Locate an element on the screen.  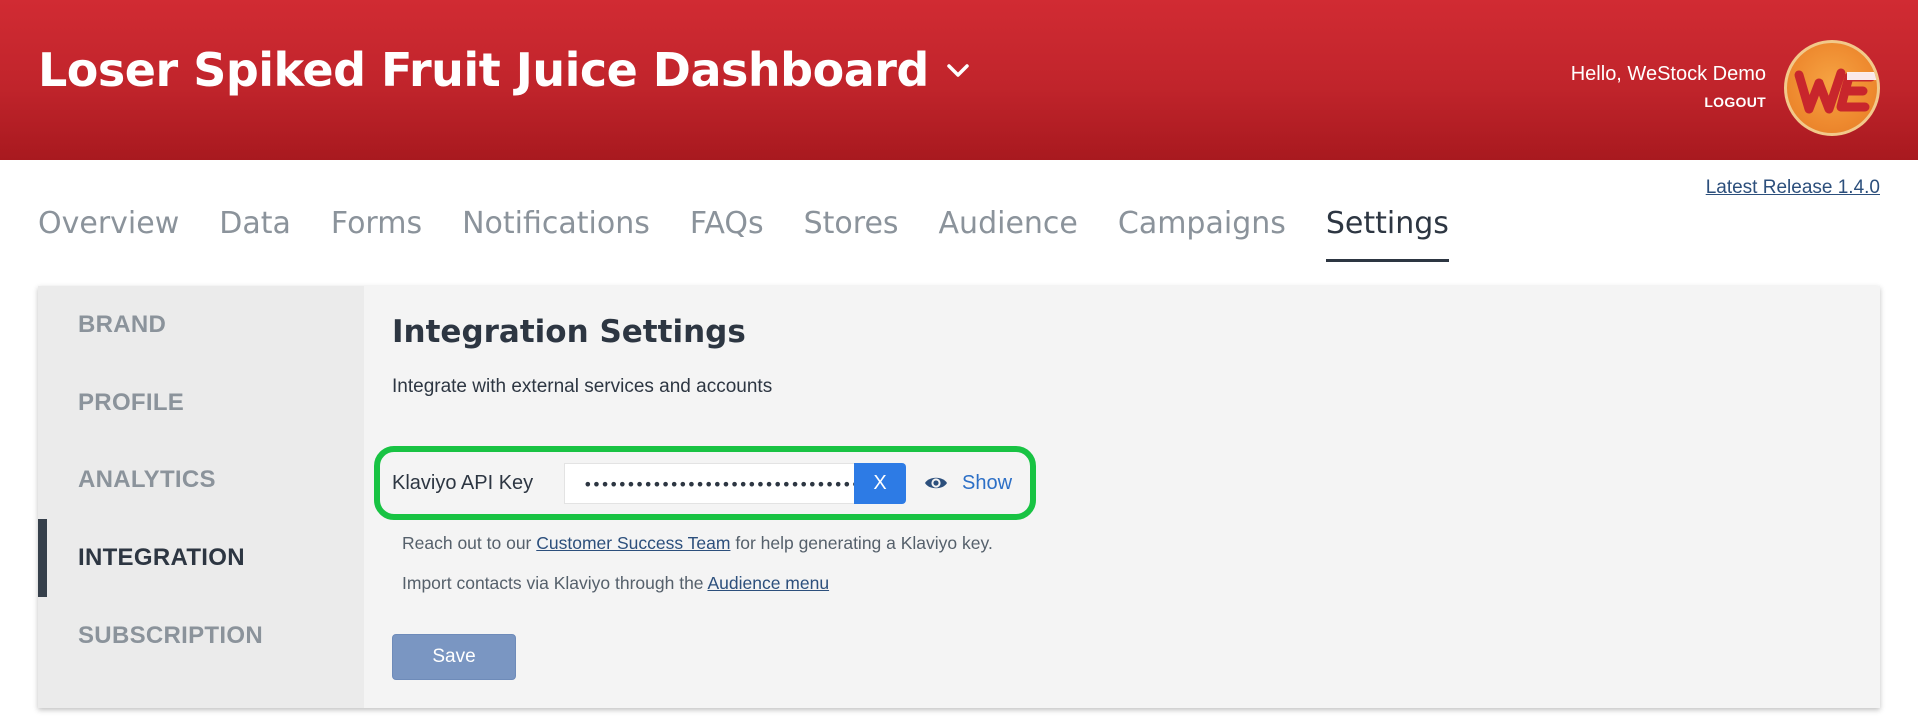
tab-stores: Stores is located at coordinates (851, 231).